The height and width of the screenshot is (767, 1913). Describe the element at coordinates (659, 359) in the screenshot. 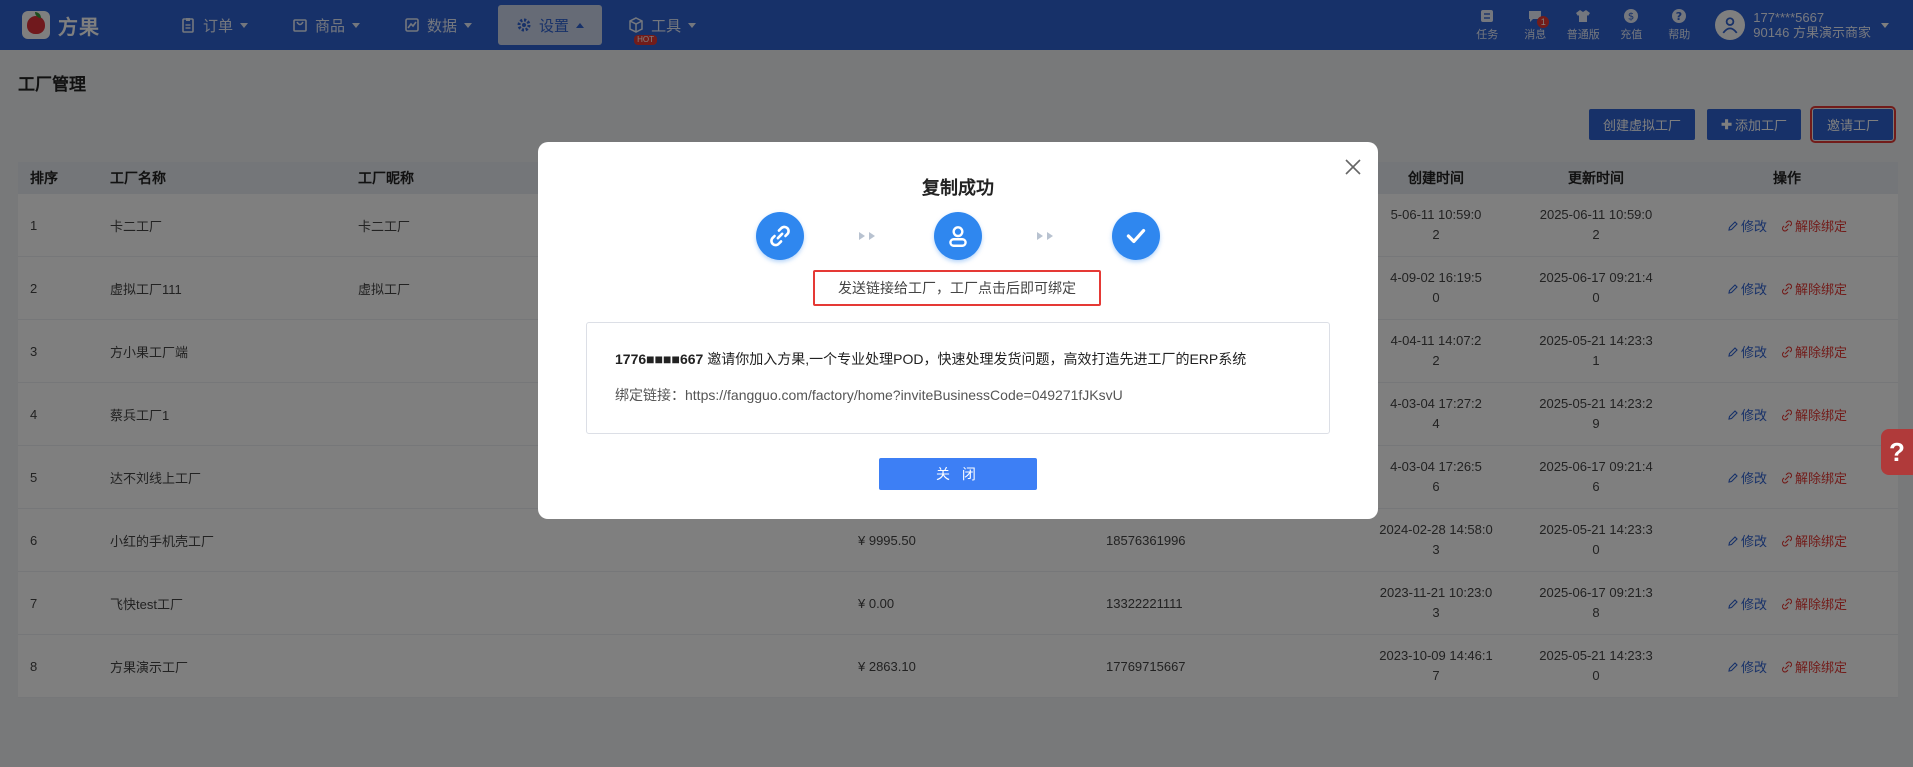

I see `invite-phone: 1776■■■■667` at that location.